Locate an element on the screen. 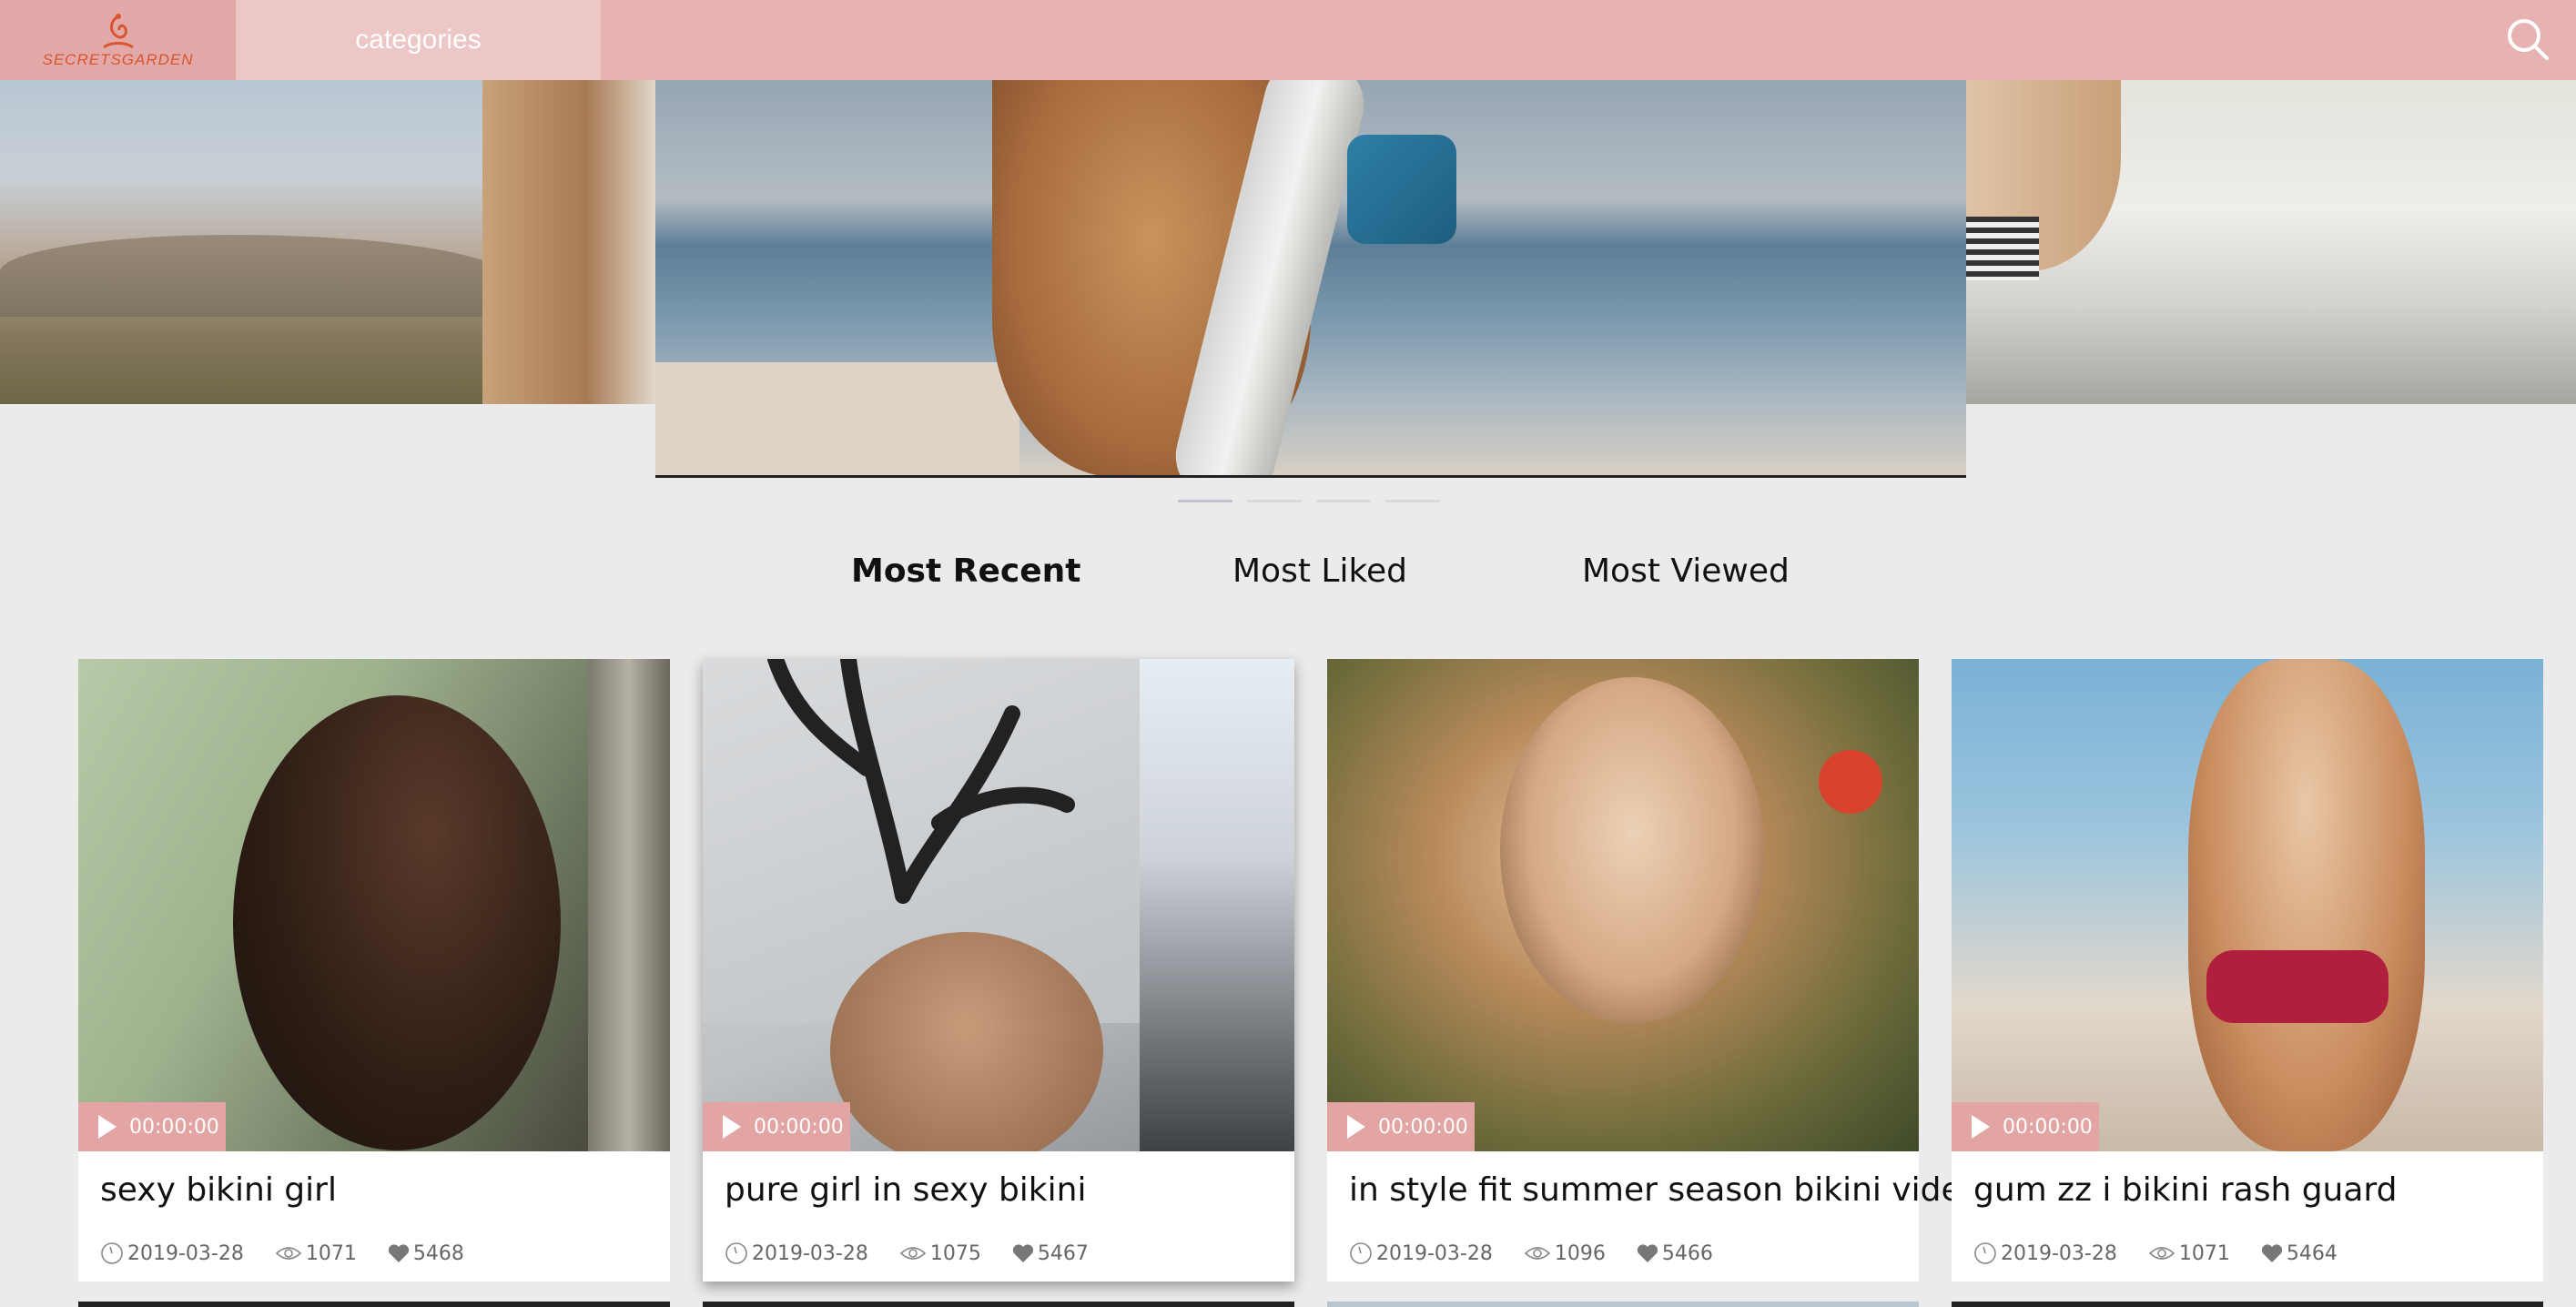 The height and width of the screenshot is (1307, 2576). video-title: in style fit summer season bikini video is located at coordinates (1665, 1190).